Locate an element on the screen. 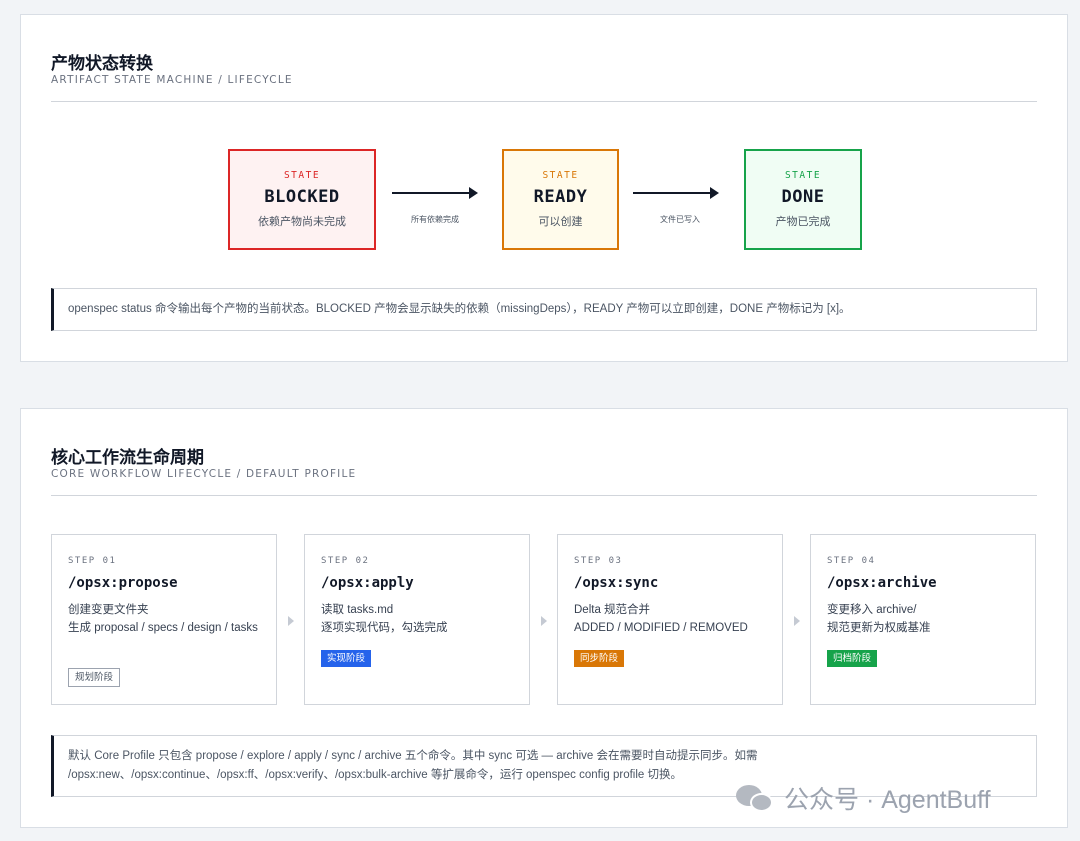 This screenshot has height=841, width=1080. step-desc: 读取 tasks.md 逐项实现代码，勾选完成 is located at coordinates (384, 619).